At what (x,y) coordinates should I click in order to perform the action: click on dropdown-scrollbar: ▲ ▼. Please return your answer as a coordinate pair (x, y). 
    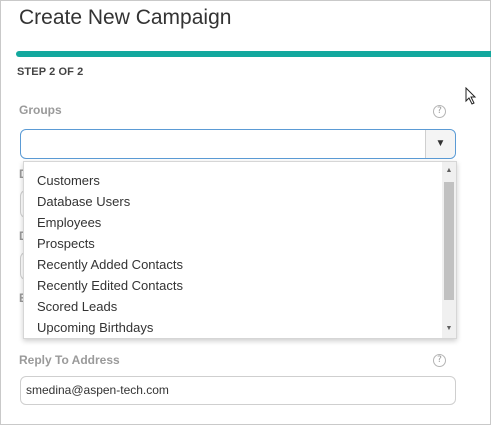
    Looking at the image, I should click on (449, 250).